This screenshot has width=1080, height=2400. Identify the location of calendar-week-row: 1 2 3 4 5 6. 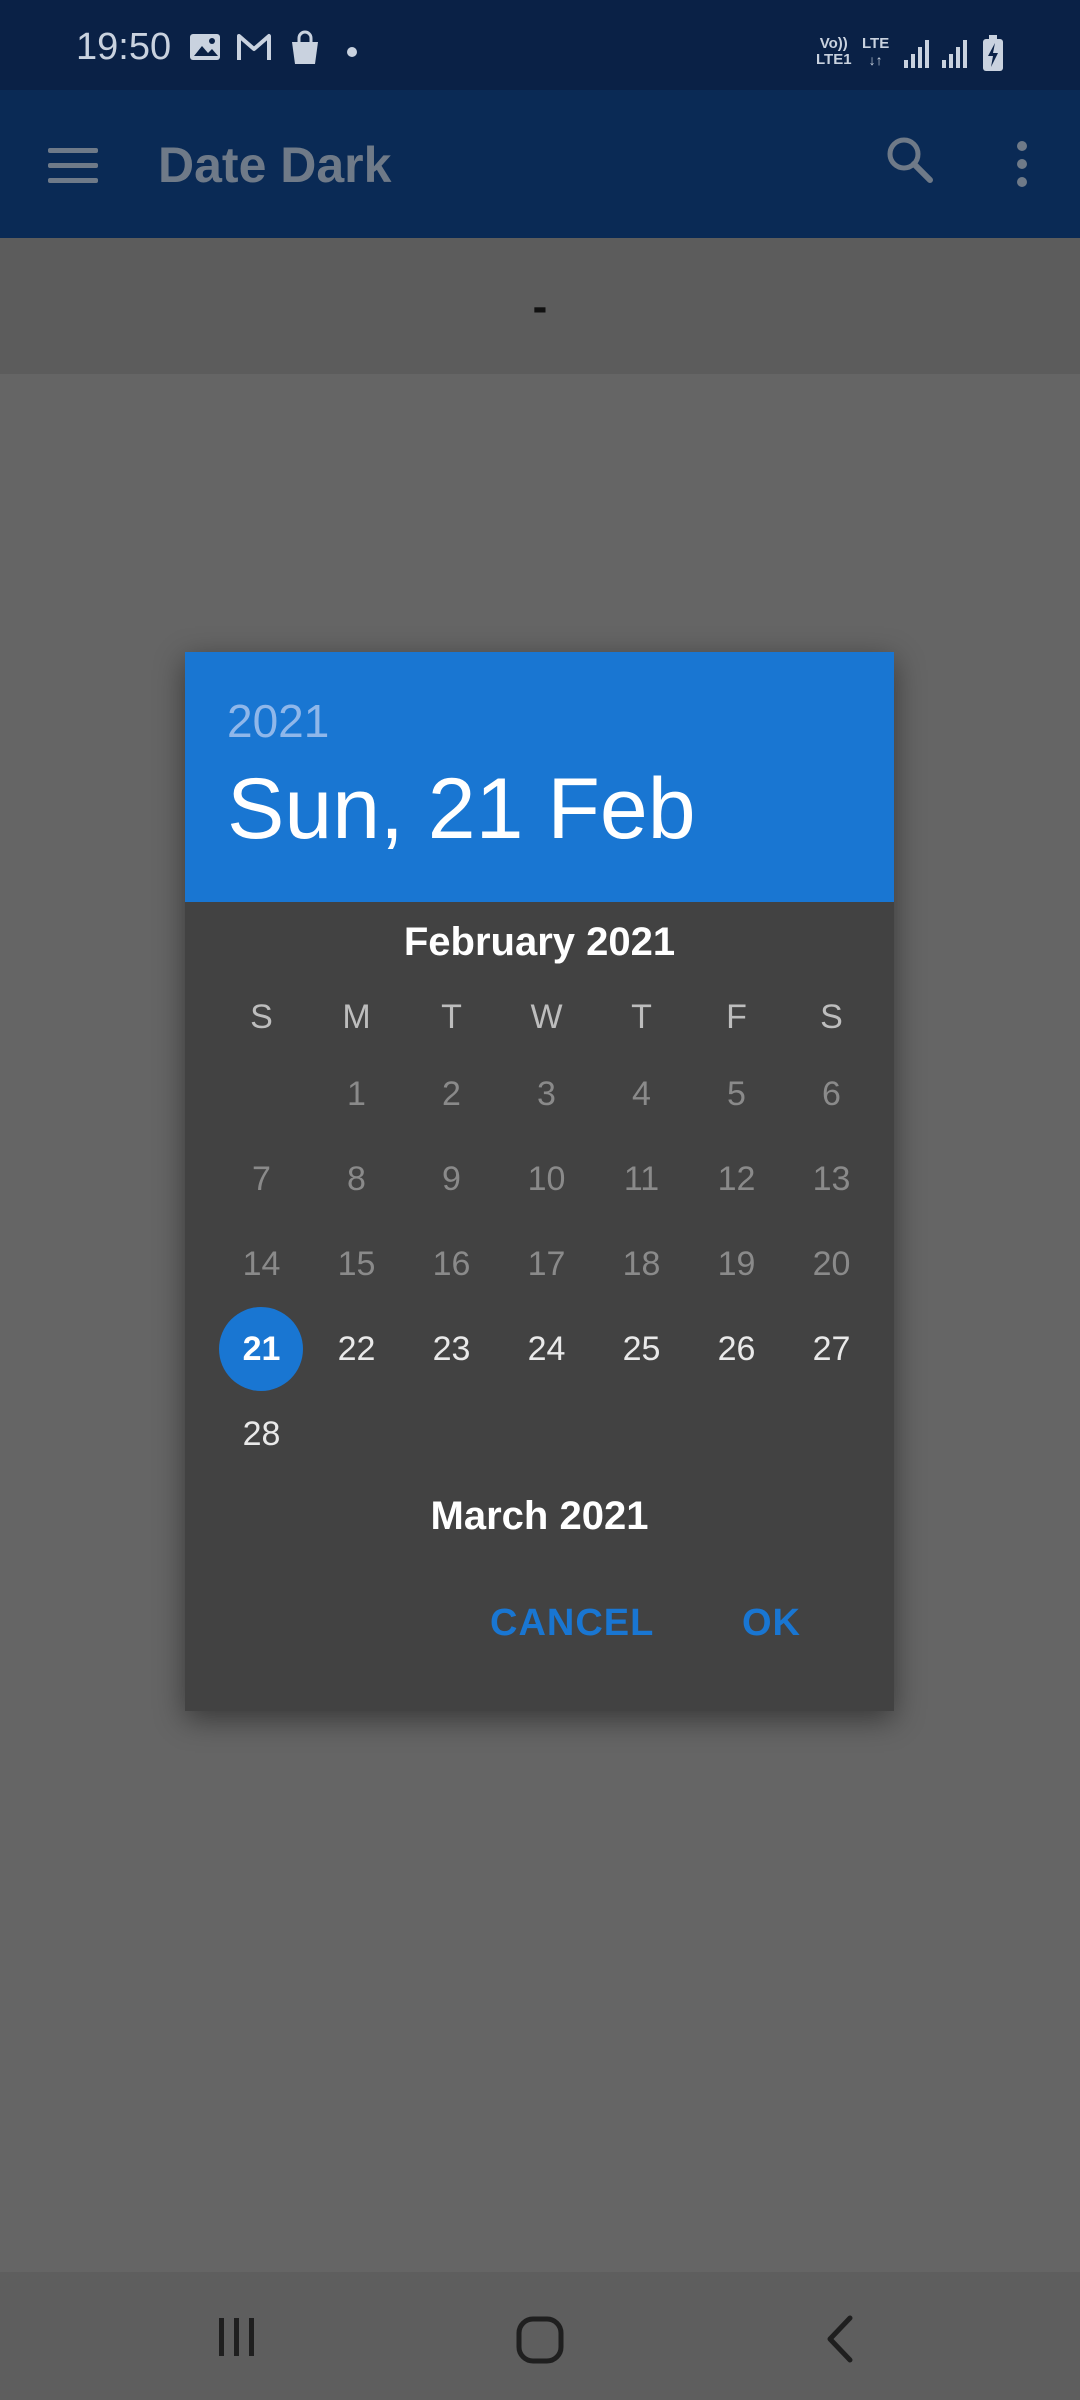
(546, 1094).